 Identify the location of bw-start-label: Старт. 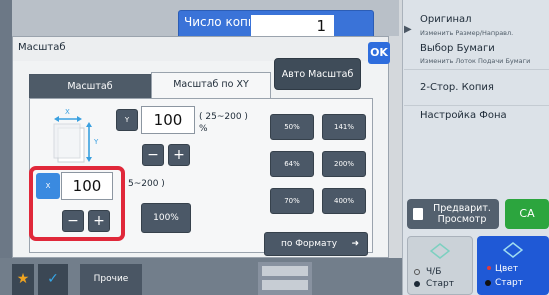
(440, 284).